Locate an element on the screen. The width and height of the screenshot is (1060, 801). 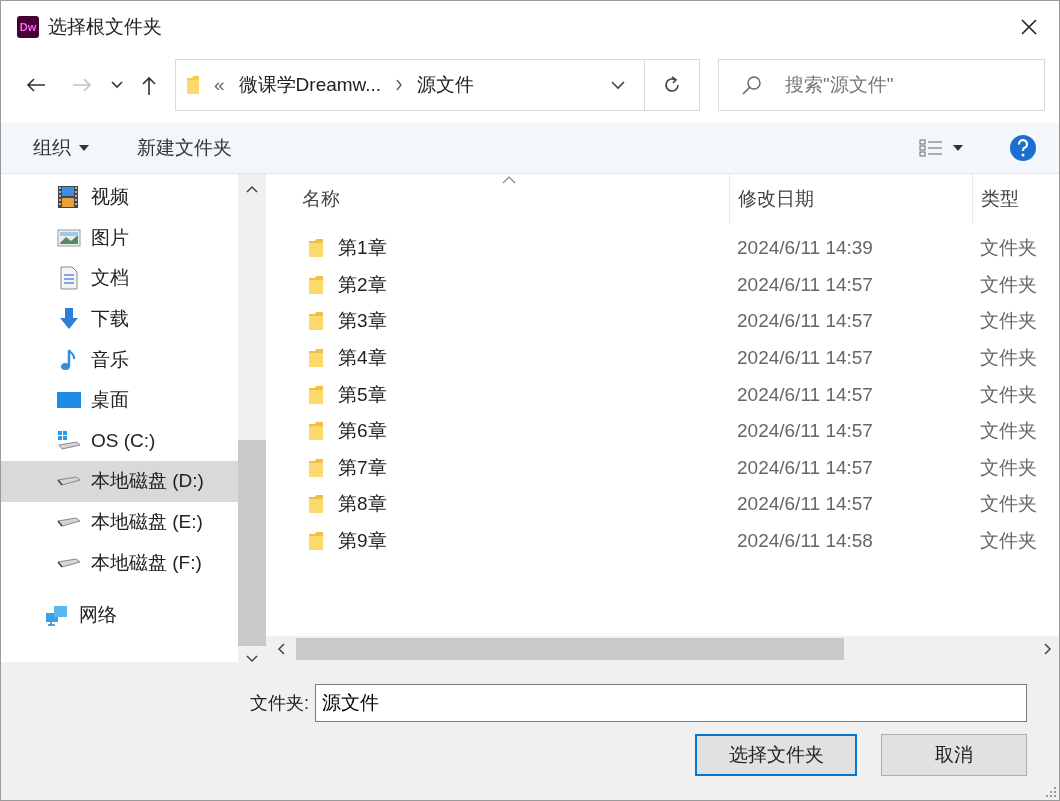
sidebar-item: 音乐 is located at coordinates (119, 359).